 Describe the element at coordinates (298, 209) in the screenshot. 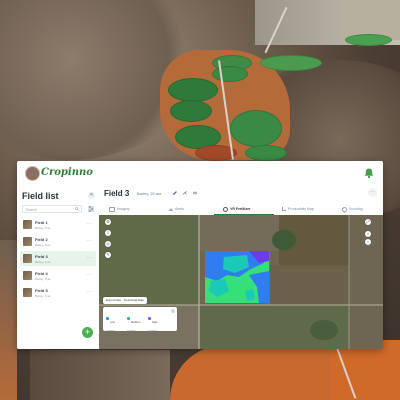

I see `tab-productivity-map: Productivity Map` at that location.